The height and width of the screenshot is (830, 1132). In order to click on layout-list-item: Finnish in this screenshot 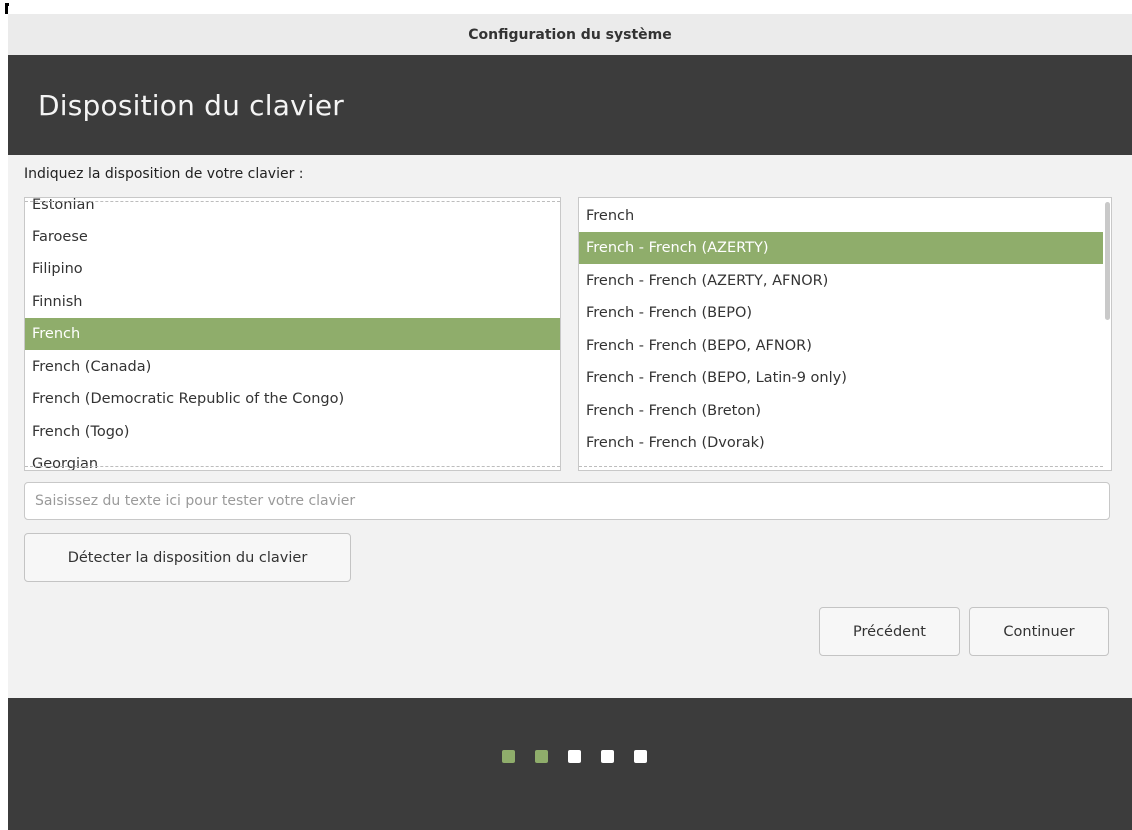, I will do `click(292, 302)`.